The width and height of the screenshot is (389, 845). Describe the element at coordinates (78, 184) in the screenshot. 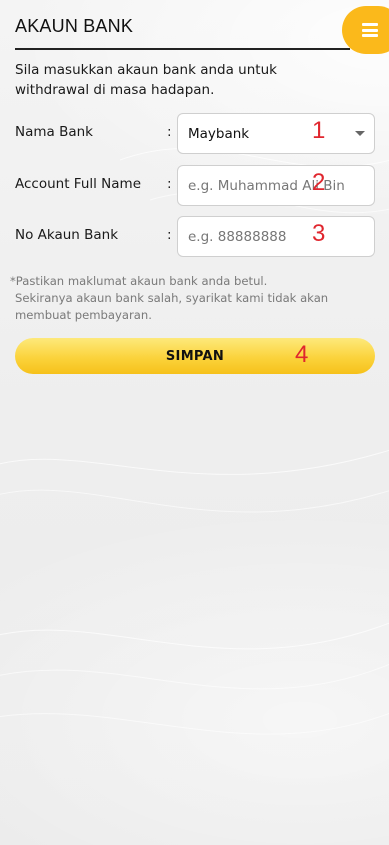

I see `full-name-label: Account Full Name` at that location.